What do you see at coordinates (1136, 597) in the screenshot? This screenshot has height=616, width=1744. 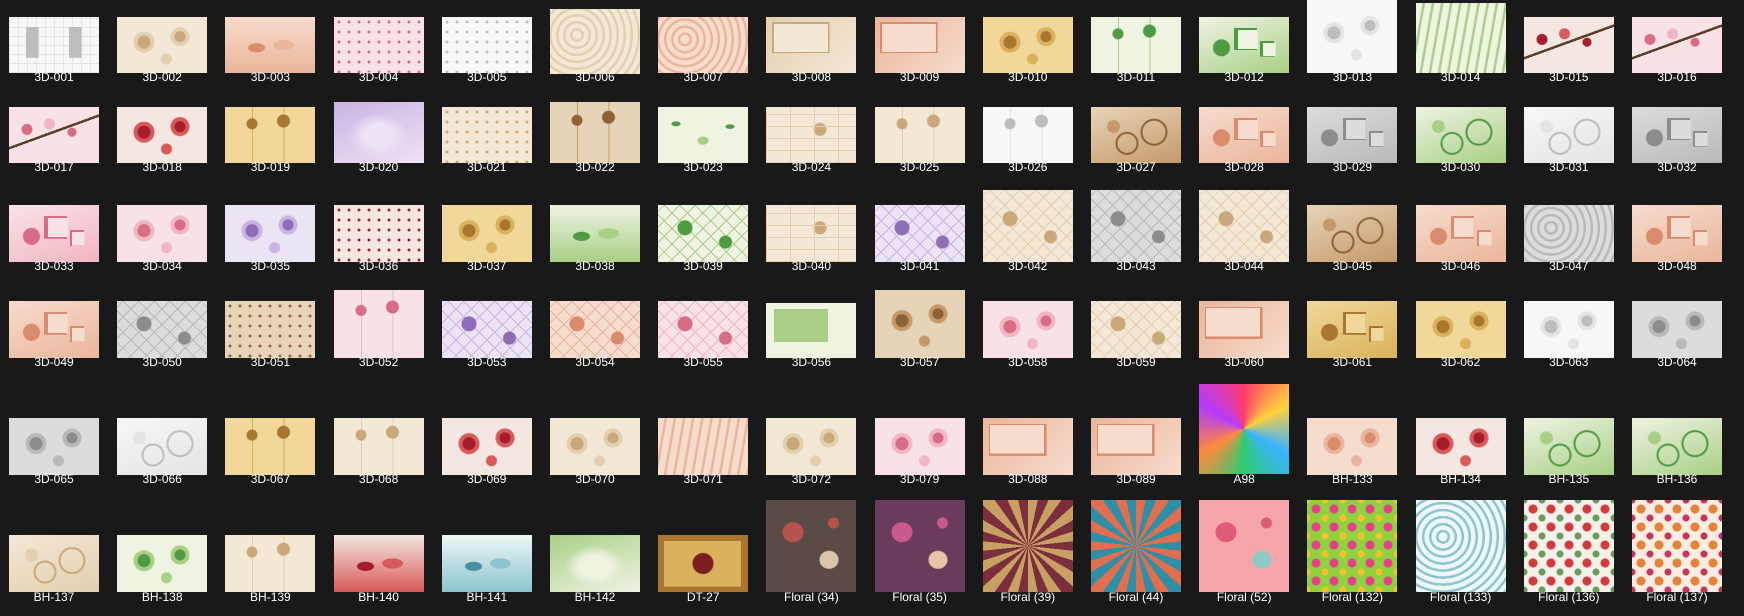 I see `thumbnail-label: Floral (44)` at bounding box center [1136, 597].